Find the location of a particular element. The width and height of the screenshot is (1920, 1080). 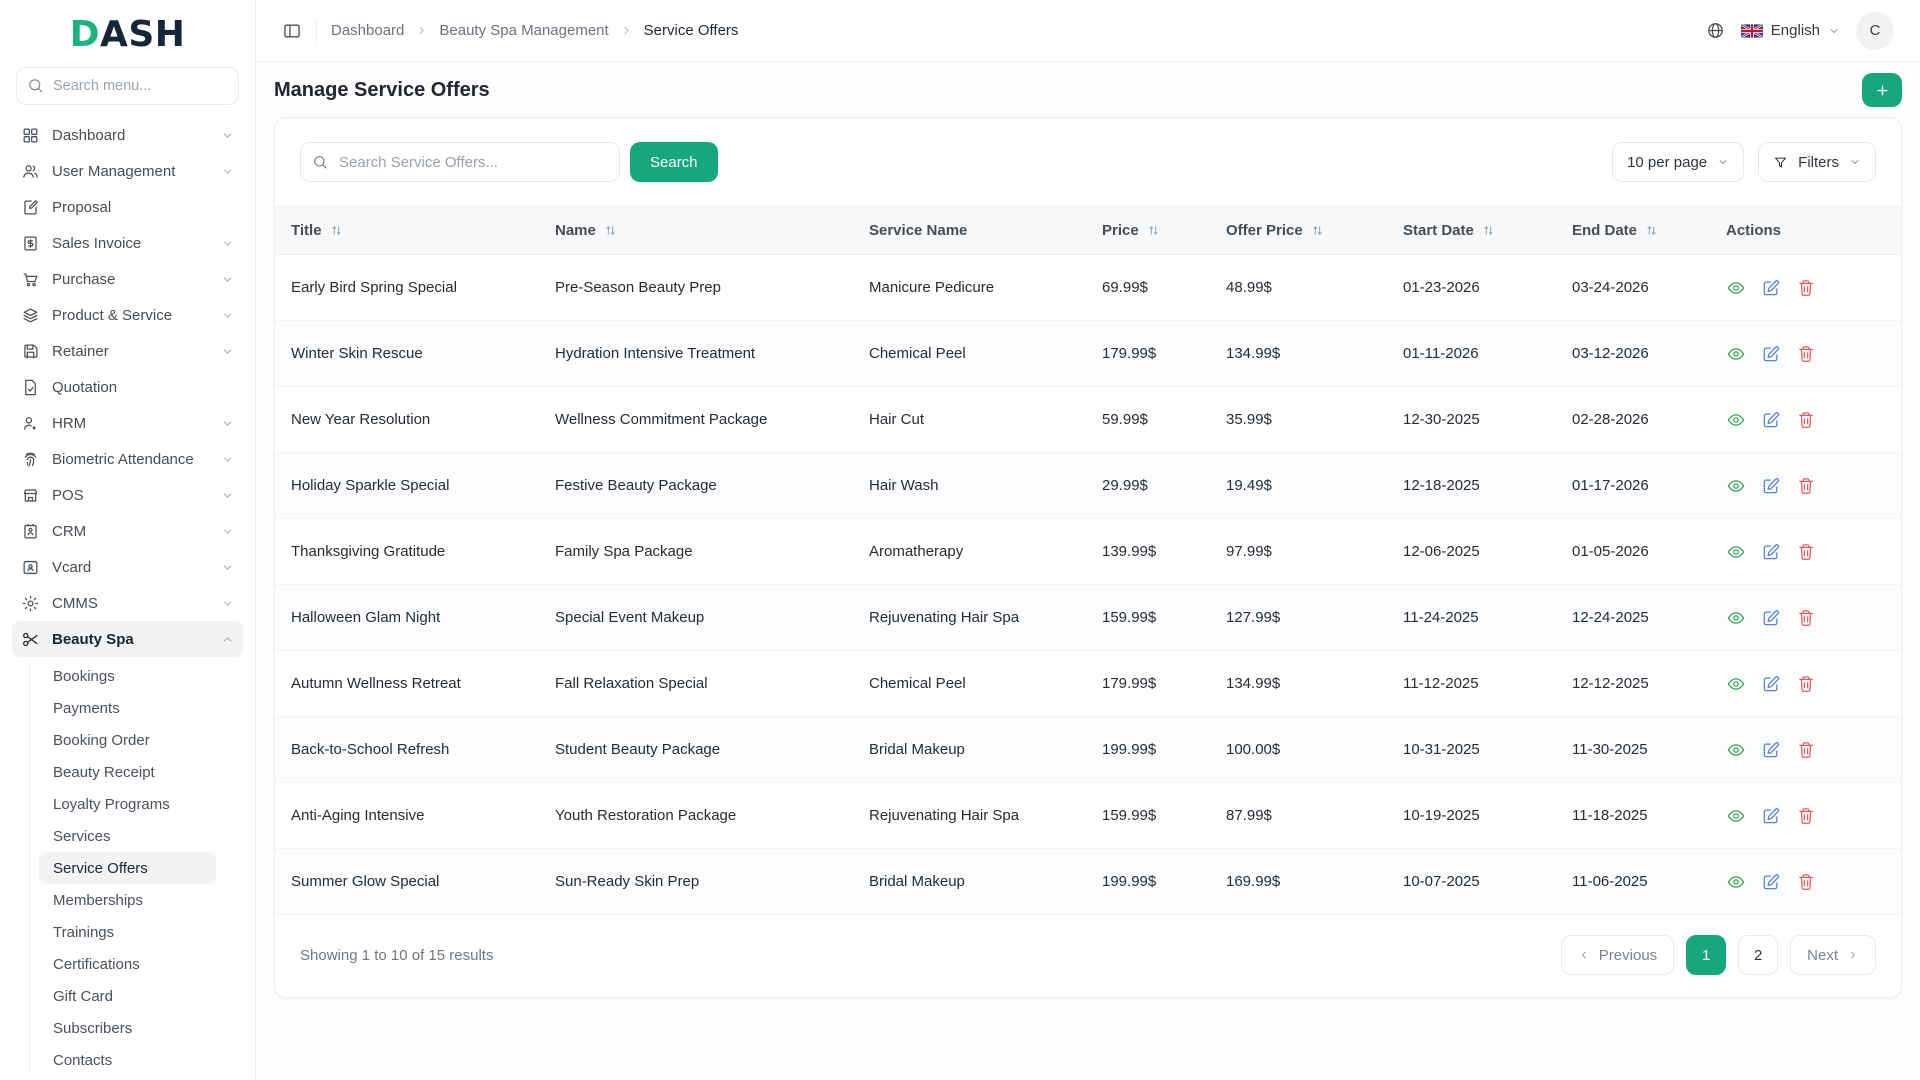

per-page-select: 10 per page is located at coordinates (1678, 162).